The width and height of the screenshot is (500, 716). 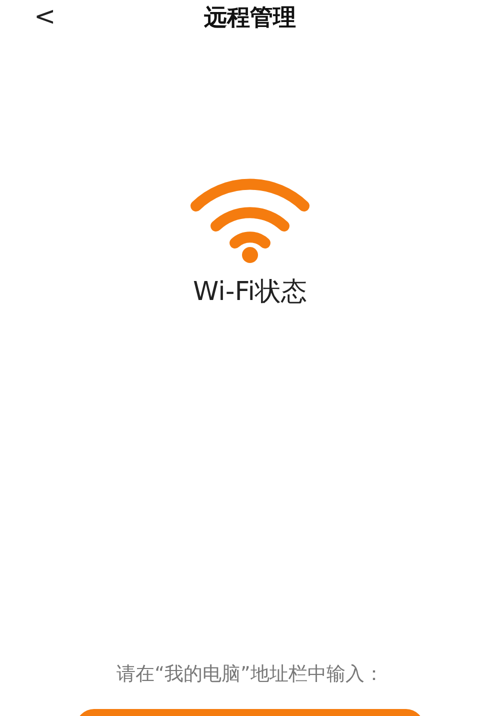 I want to click on wifi-status-label: Wi-Fi状态, so click(x=250, y=292).